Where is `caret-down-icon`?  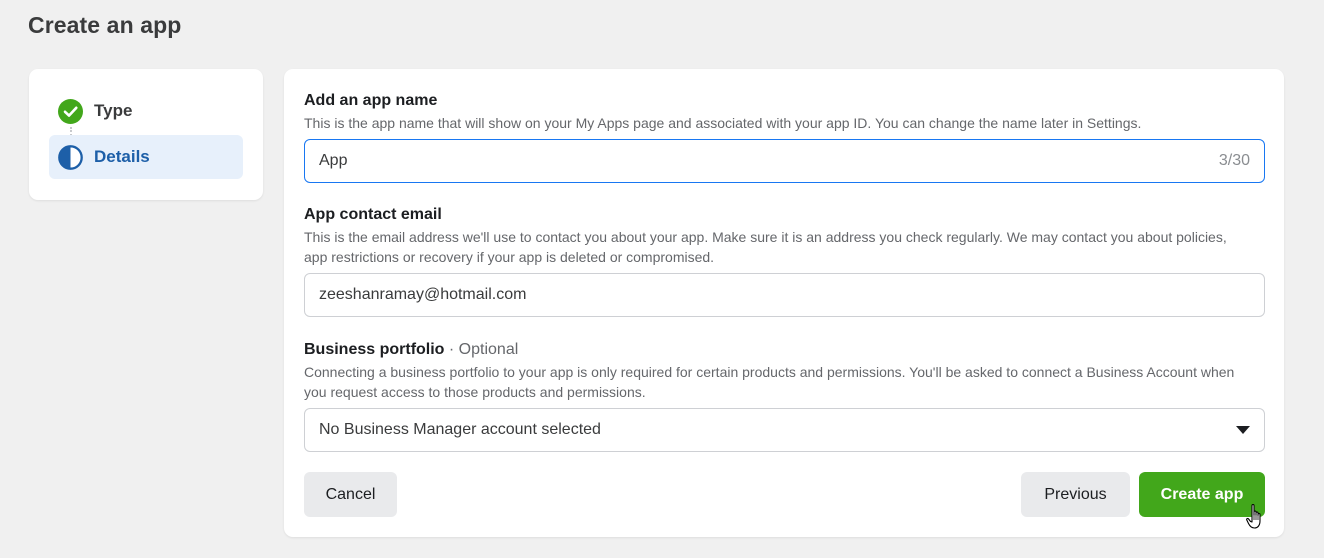 caret-down-icon is located at coordinates (1243, 430).